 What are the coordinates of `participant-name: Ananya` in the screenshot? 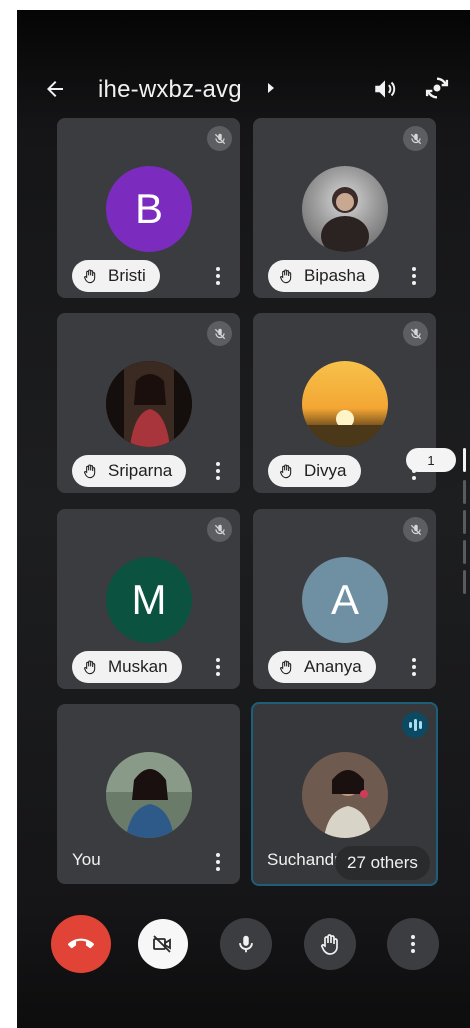 It's located at (333, 666).